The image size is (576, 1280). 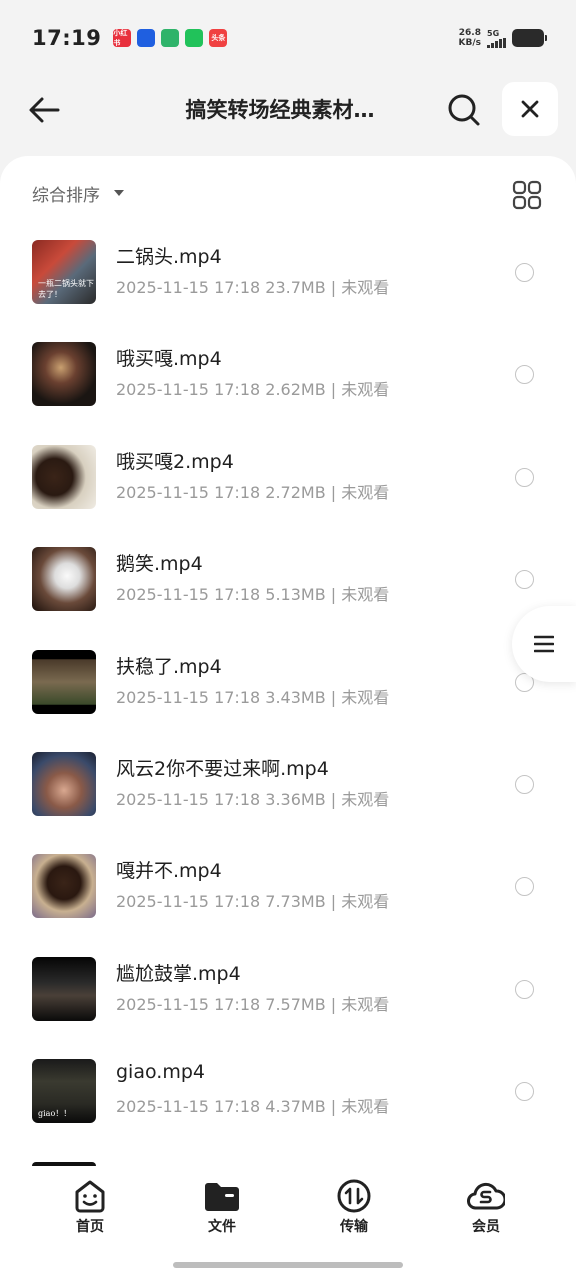 I want to click on tab-transfer: 传输, so click(x=354, y=1208).